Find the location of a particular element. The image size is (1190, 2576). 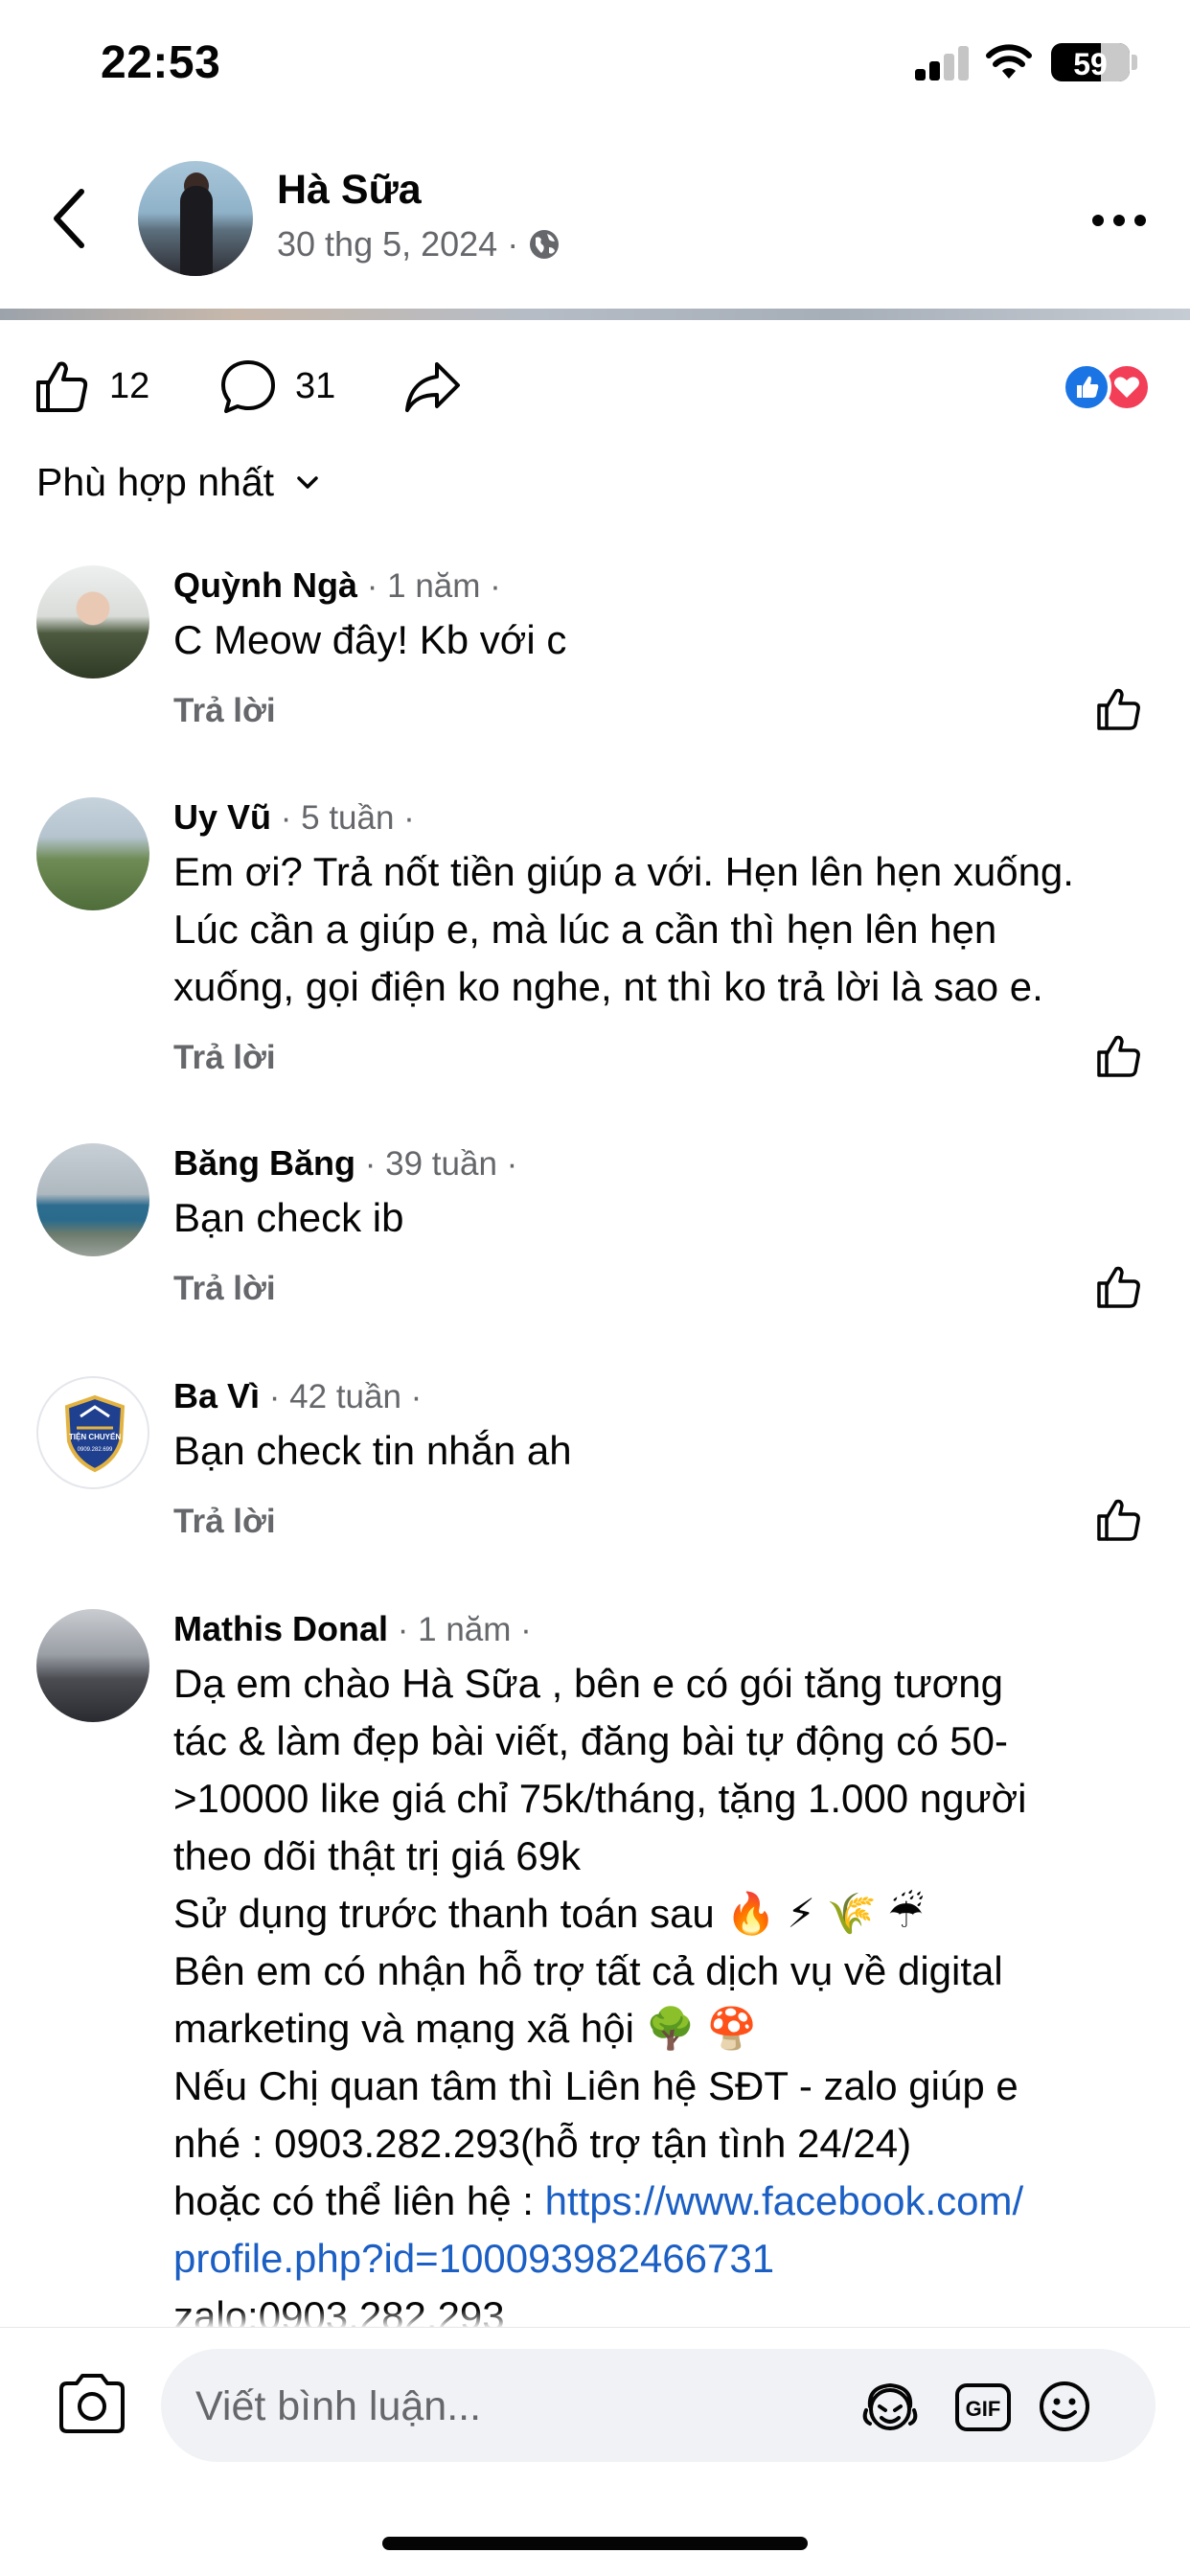

author-avatar is located at coordinates (195, 218).